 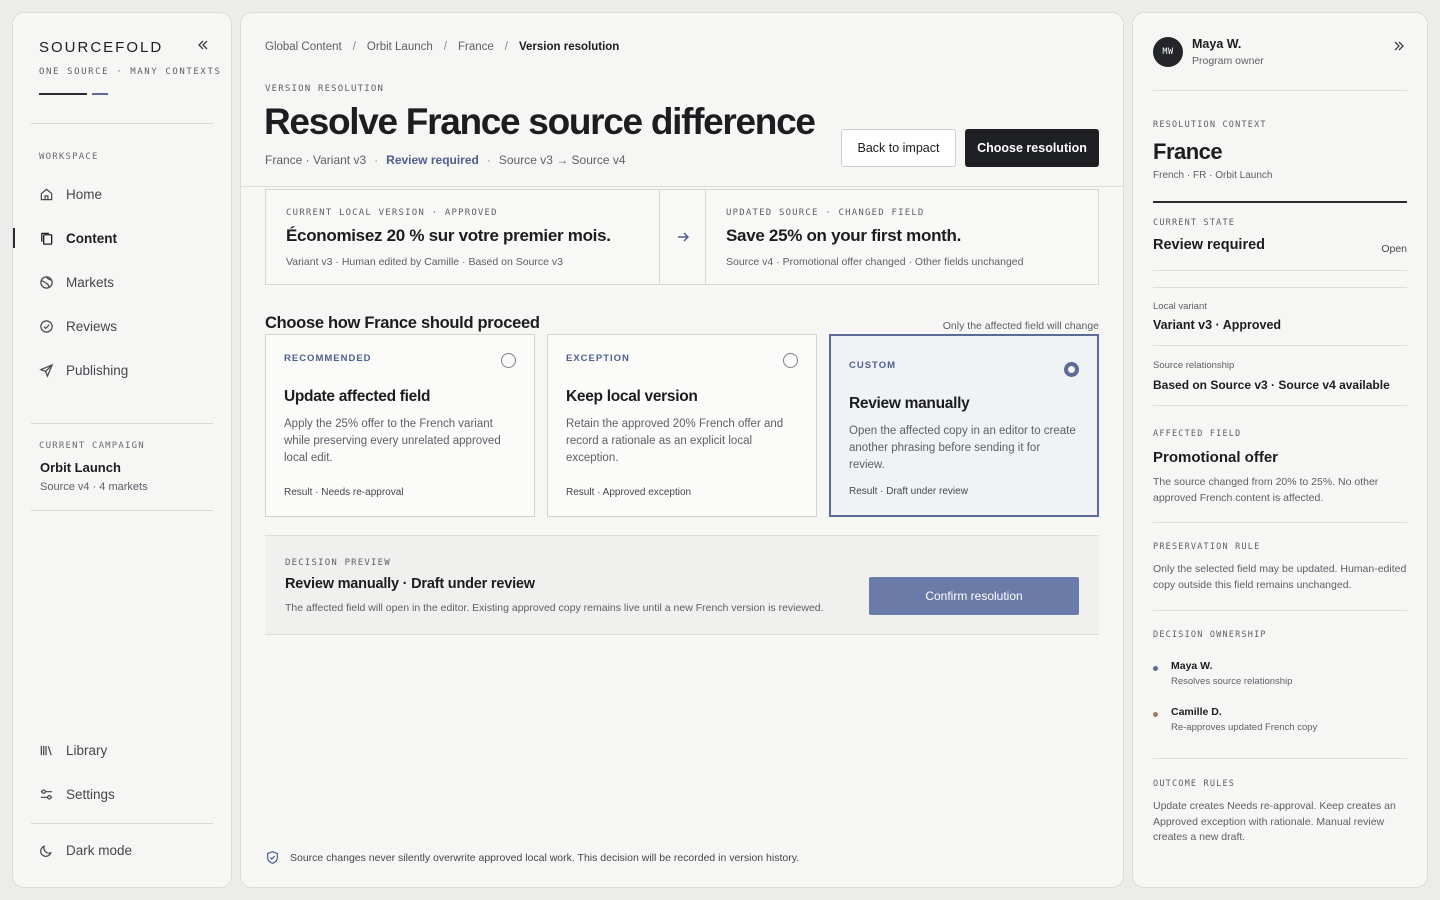 What do you see at coordinates (338, 563) in the screenshot?
I see `decision-eyebrow: DECISION PREVIEW` at bounding box center [338, 563].